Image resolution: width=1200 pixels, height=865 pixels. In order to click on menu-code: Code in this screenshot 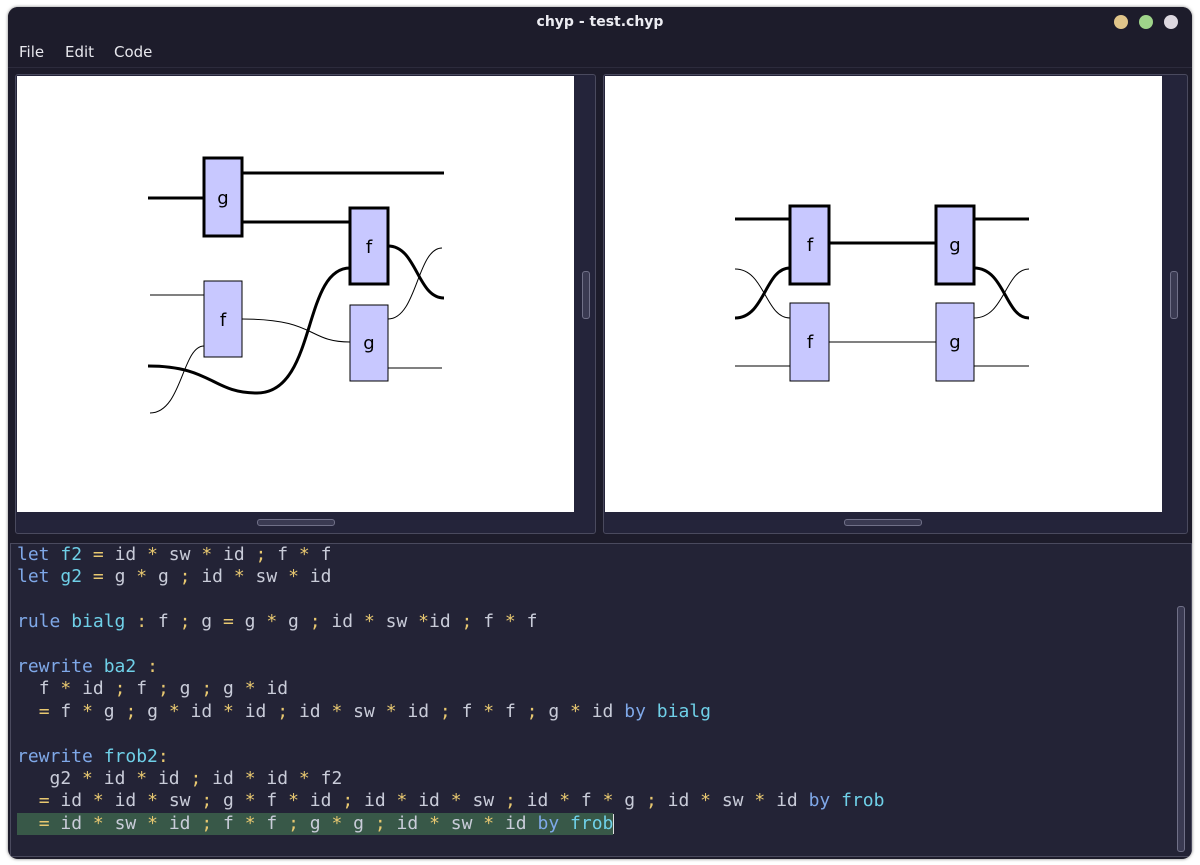, I will do `click(133, 52)`.